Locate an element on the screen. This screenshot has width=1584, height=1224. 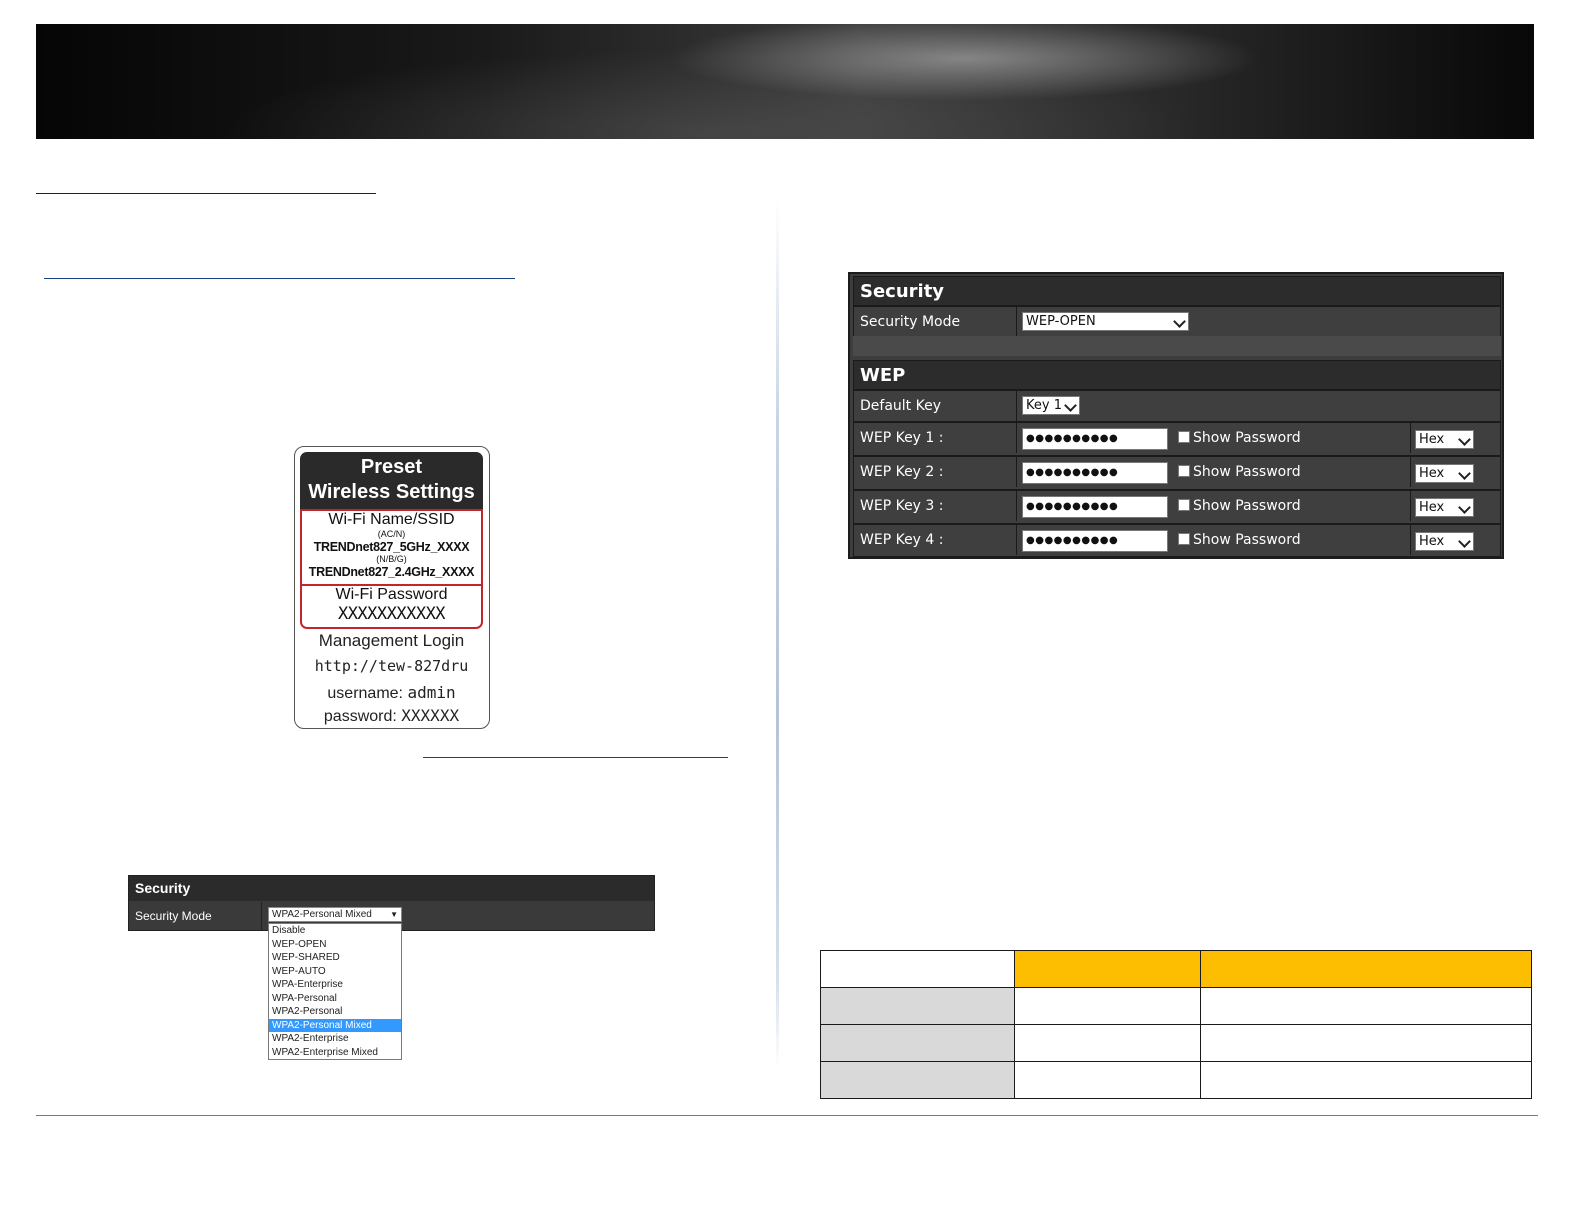
dropdown-option: WEP-OPEN is located at coordinates (335, 945).